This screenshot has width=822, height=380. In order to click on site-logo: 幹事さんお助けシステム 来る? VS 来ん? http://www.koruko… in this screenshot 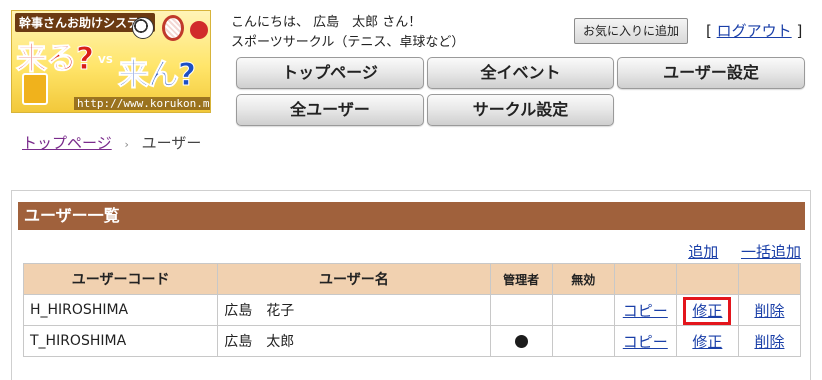, I will do `click(111, 61)`.